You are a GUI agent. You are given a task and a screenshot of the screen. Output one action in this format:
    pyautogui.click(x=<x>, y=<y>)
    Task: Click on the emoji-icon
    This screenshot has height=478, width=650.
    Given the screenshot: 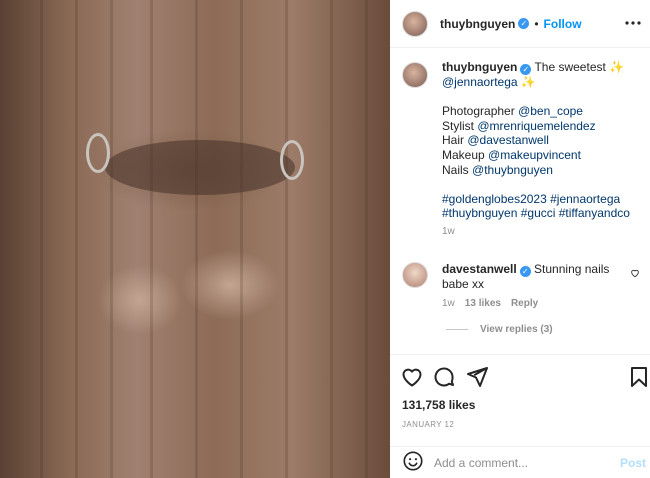 What is the action you would take?
    pyautogui.click(x=413, y=462)
    